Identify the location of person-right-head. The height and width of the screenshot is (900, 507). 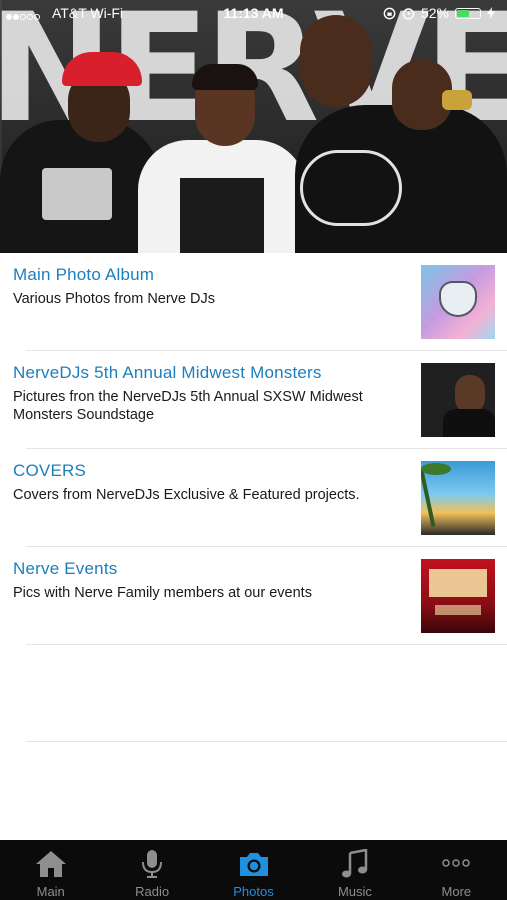
(336, 61).